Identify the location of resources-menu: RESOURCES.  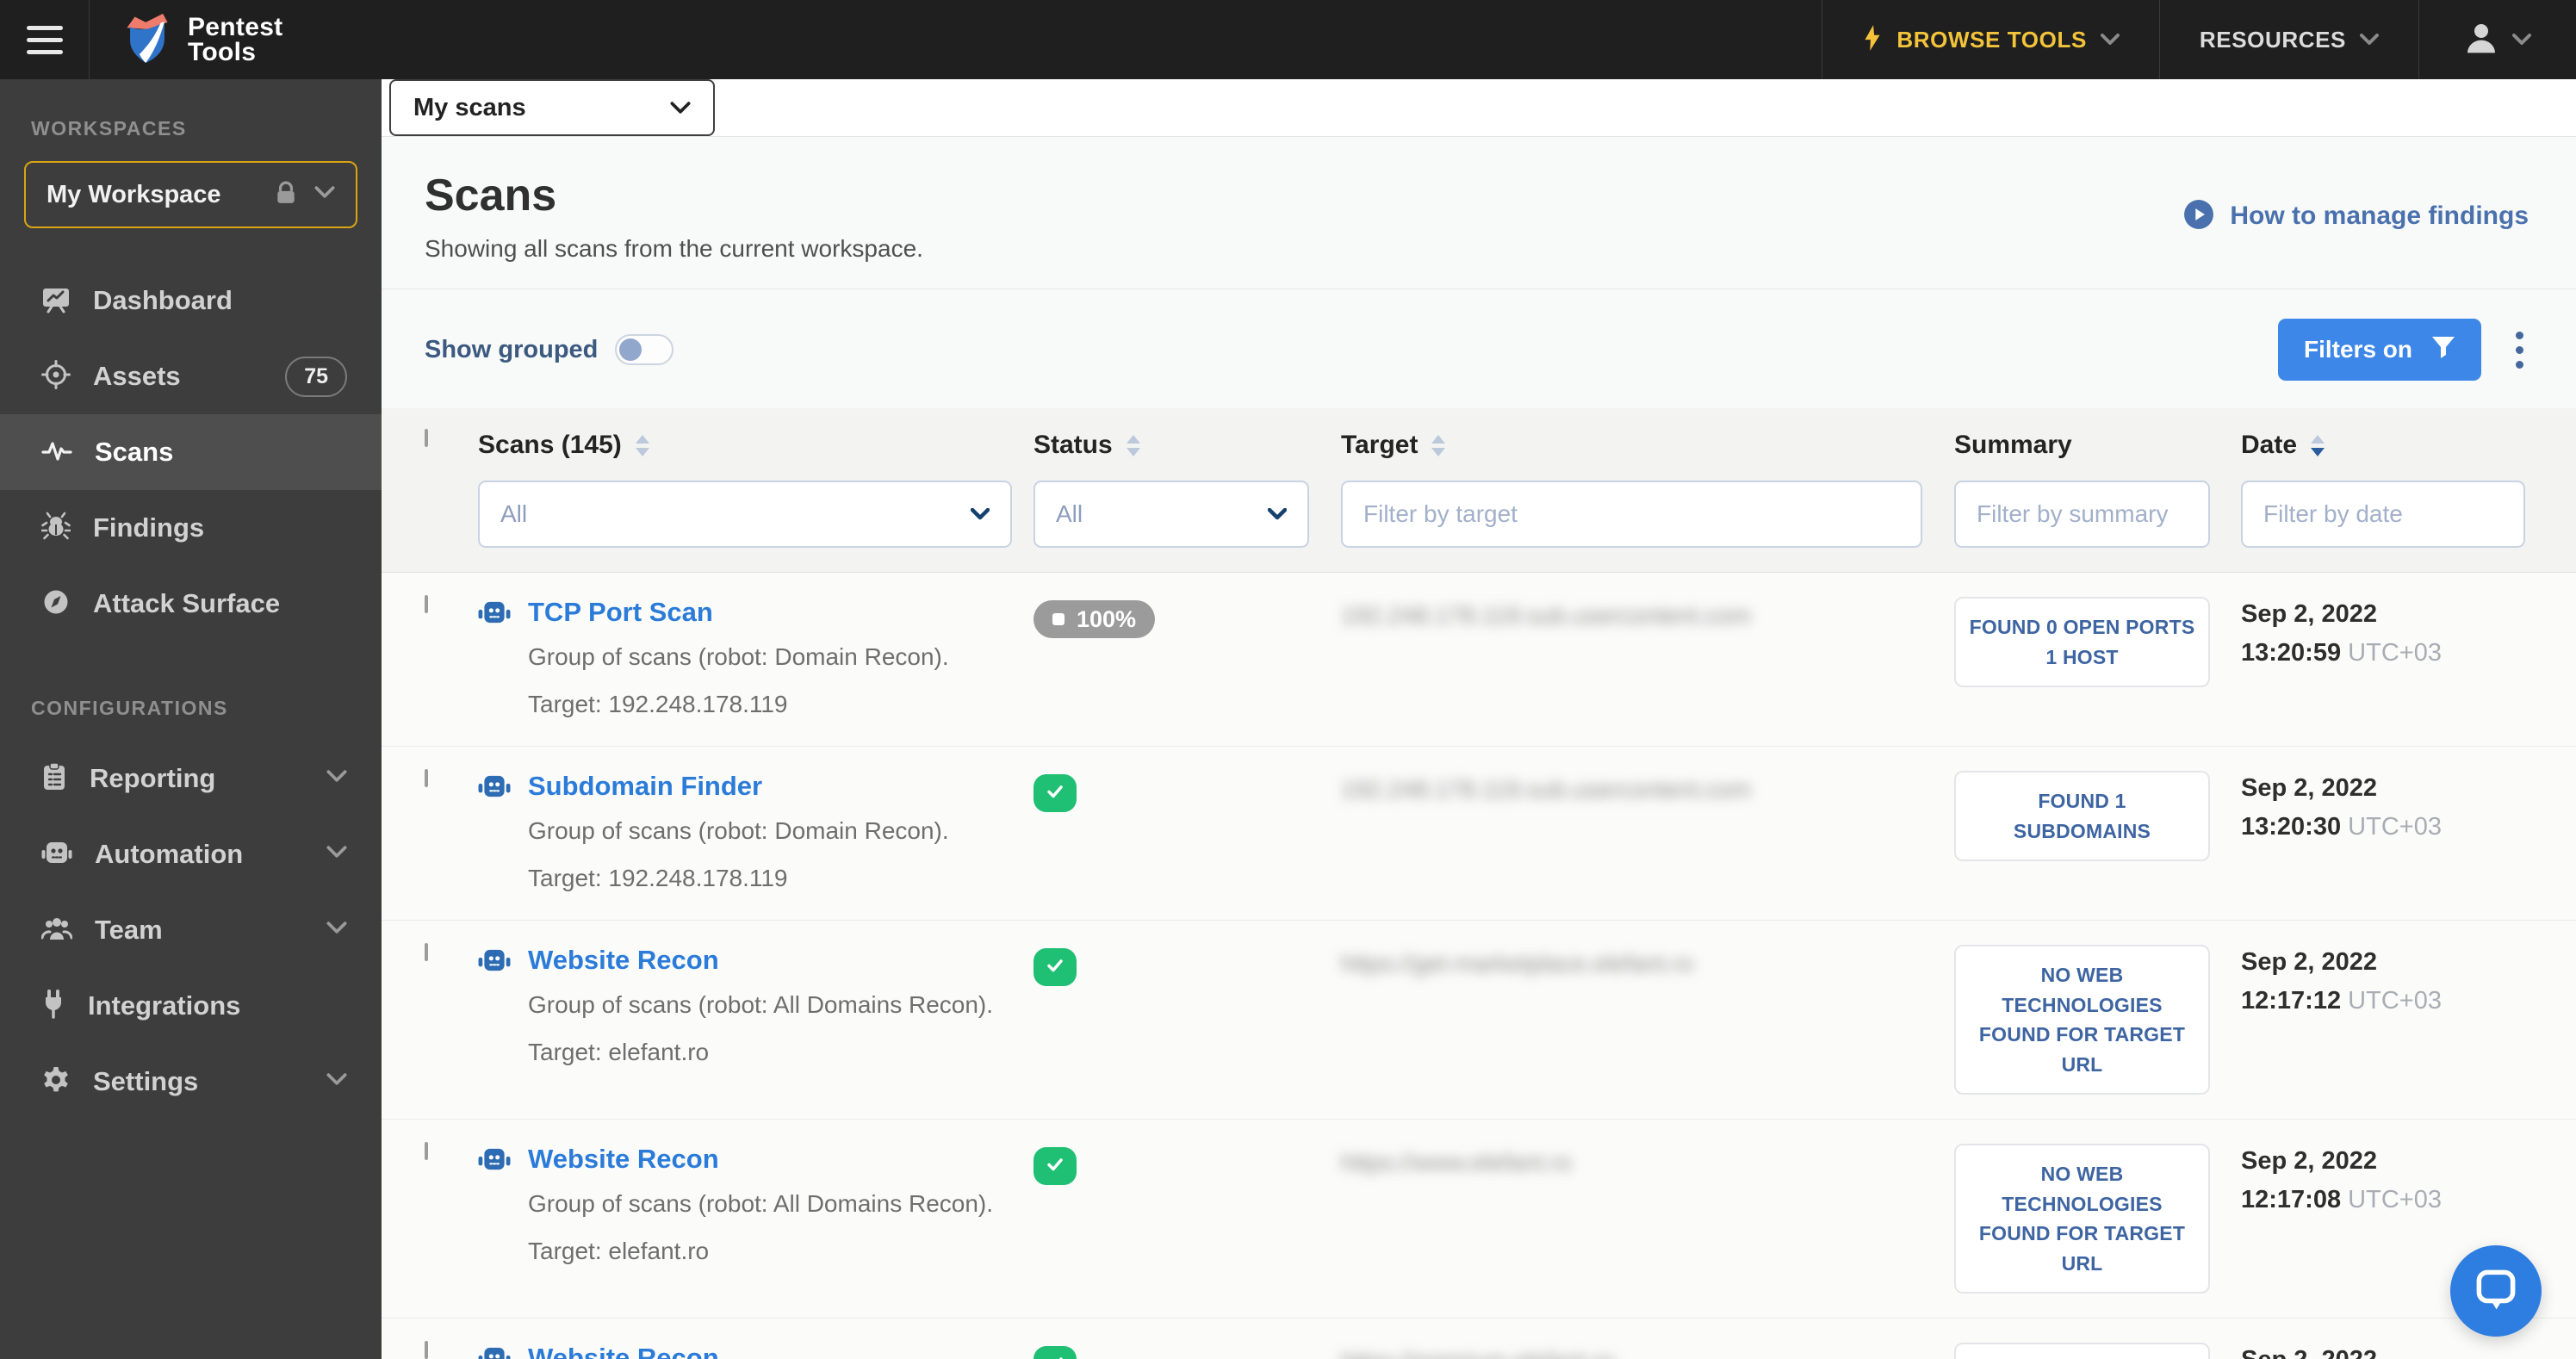
(2288, 39).